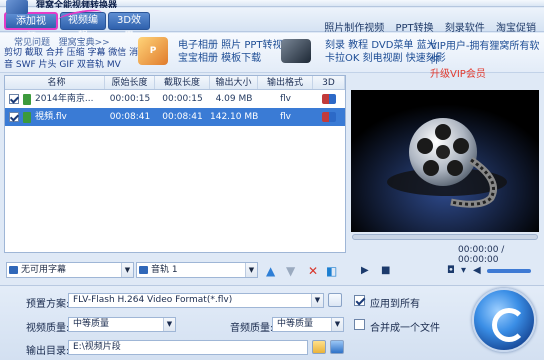 This screenshot has width=544, height=360. I want to click on output-dir-value: E:\视频片段, so click(97, 347).